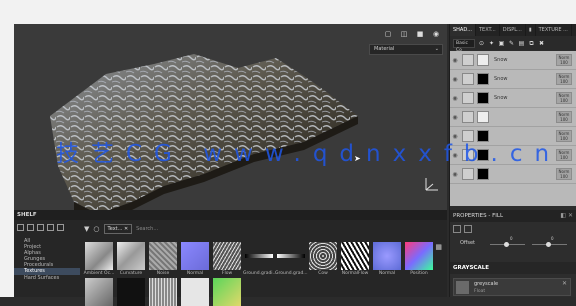 This screenshot has width=576, height=306. I want to click on close-icon: ◧ ✕, so click(566, 216).